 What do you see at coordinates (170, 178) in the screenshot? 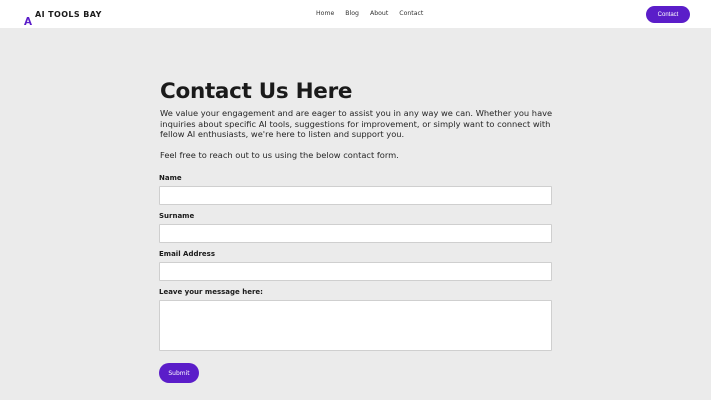
I see `name-label: Name` at bounding box center [170, 178].